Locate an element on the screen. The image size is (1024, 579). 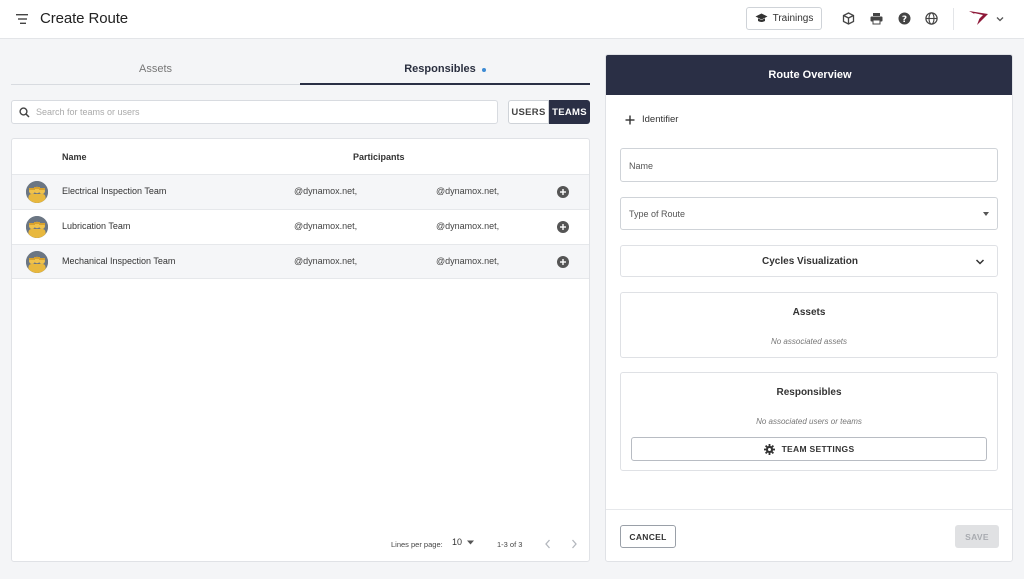
tab-assets: Assets is located at coordinates (155, 70).